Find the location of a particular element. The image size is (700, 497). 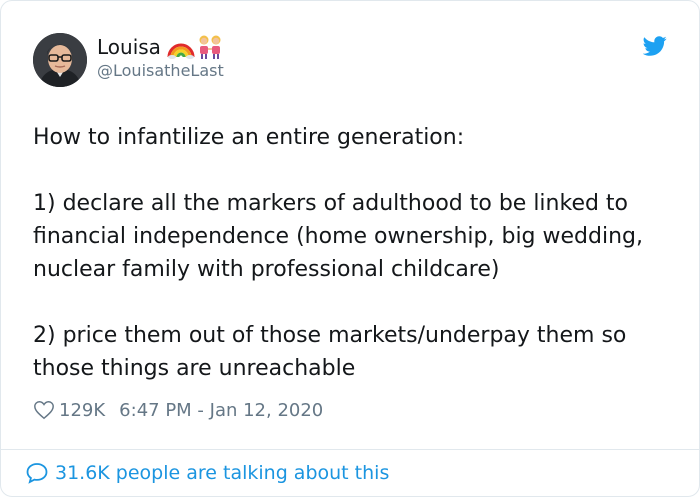

rainbow-icon is located at coordinates (181, 51).